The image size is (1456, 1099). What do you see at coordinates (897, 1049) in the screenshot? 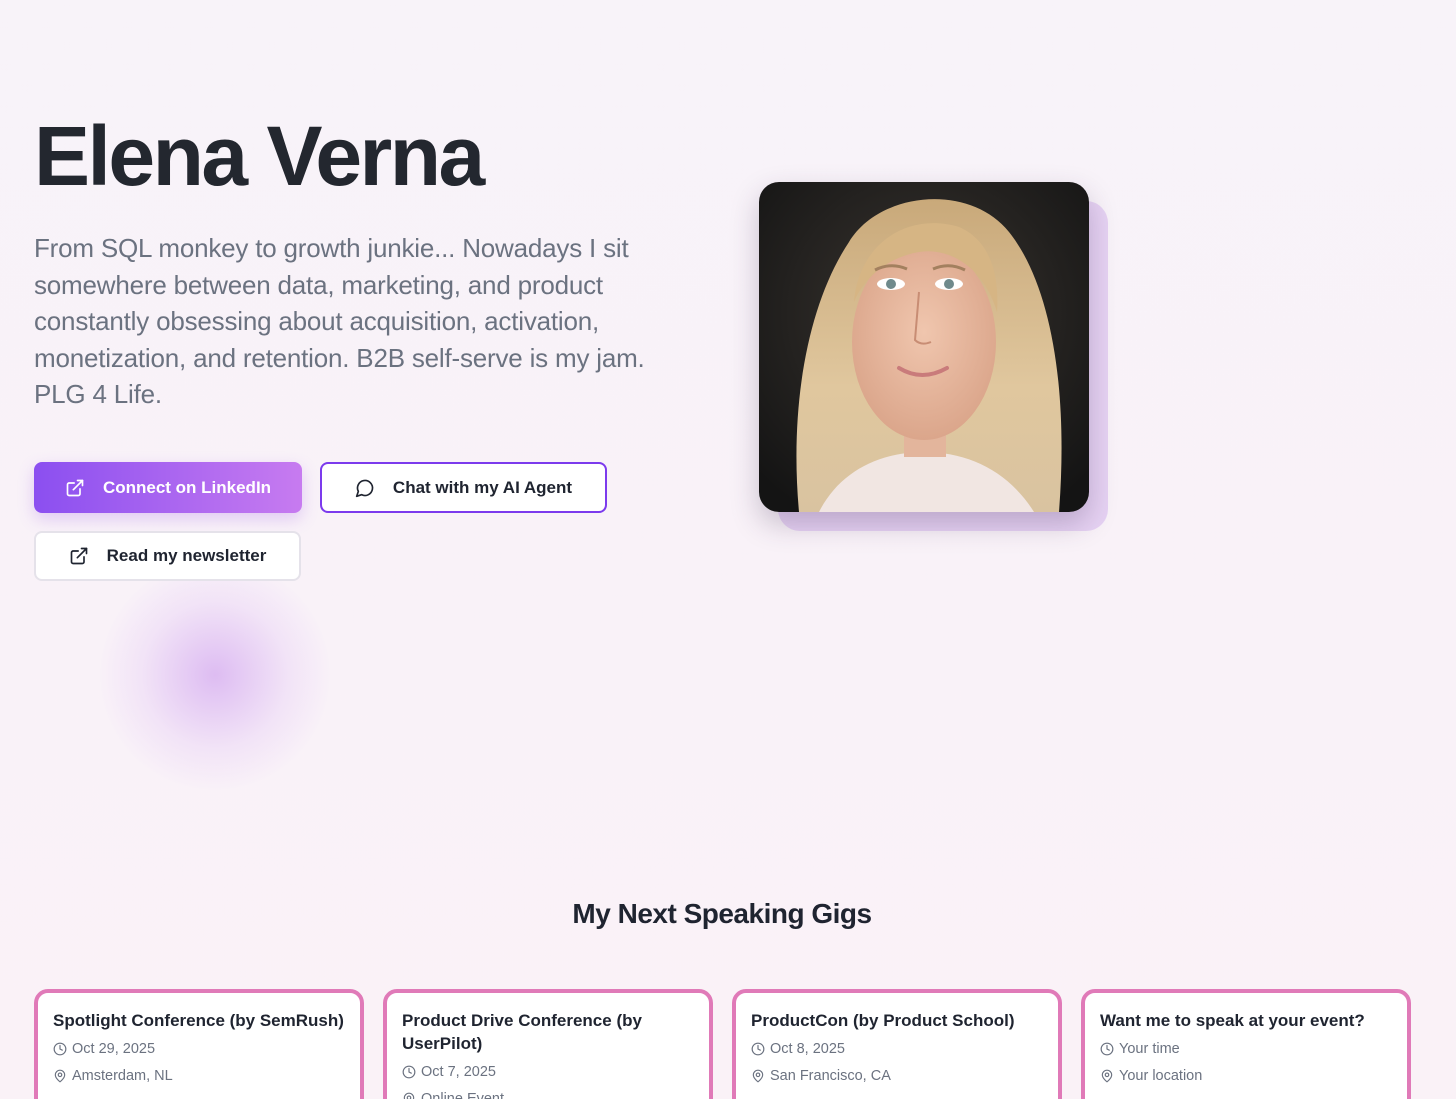
I see `gig-date: Oct 8, 2025` at bounding box center [897, 1049].